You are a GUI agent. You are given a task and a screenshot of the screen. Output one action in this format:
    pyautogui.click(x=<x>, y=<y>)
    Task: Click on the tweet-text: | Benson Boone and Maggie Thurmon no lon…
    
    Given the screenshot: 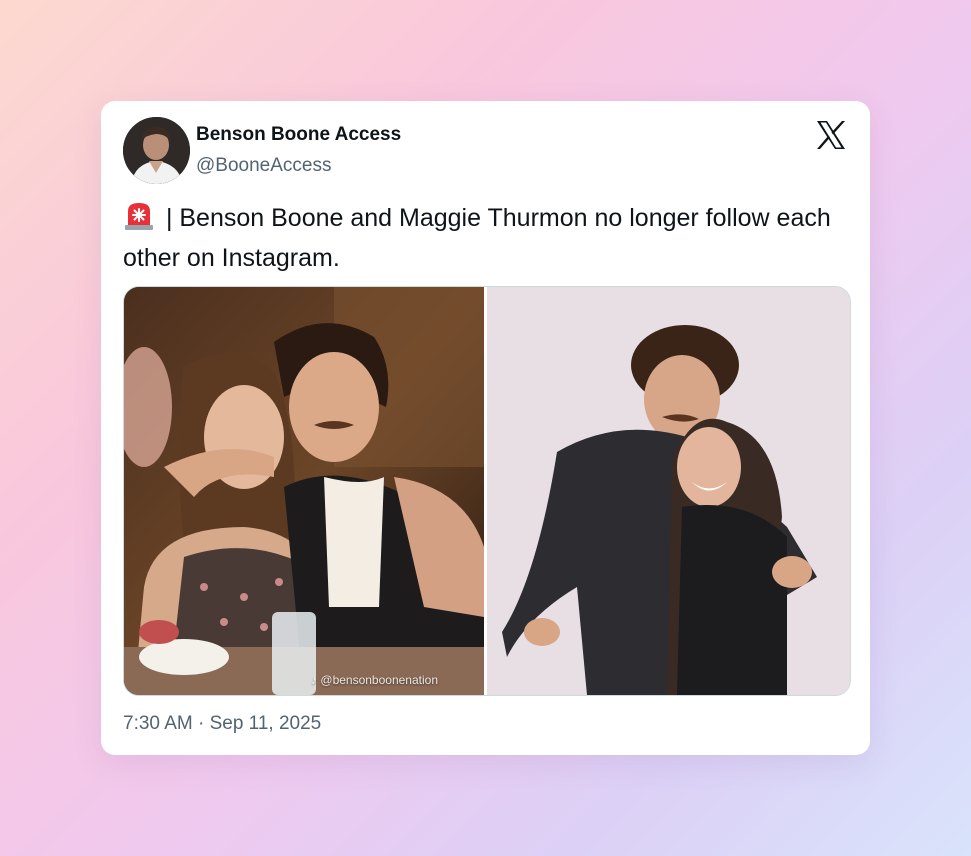 What is the action you would take?
    pyautogui.click(x=488, y=238)
    